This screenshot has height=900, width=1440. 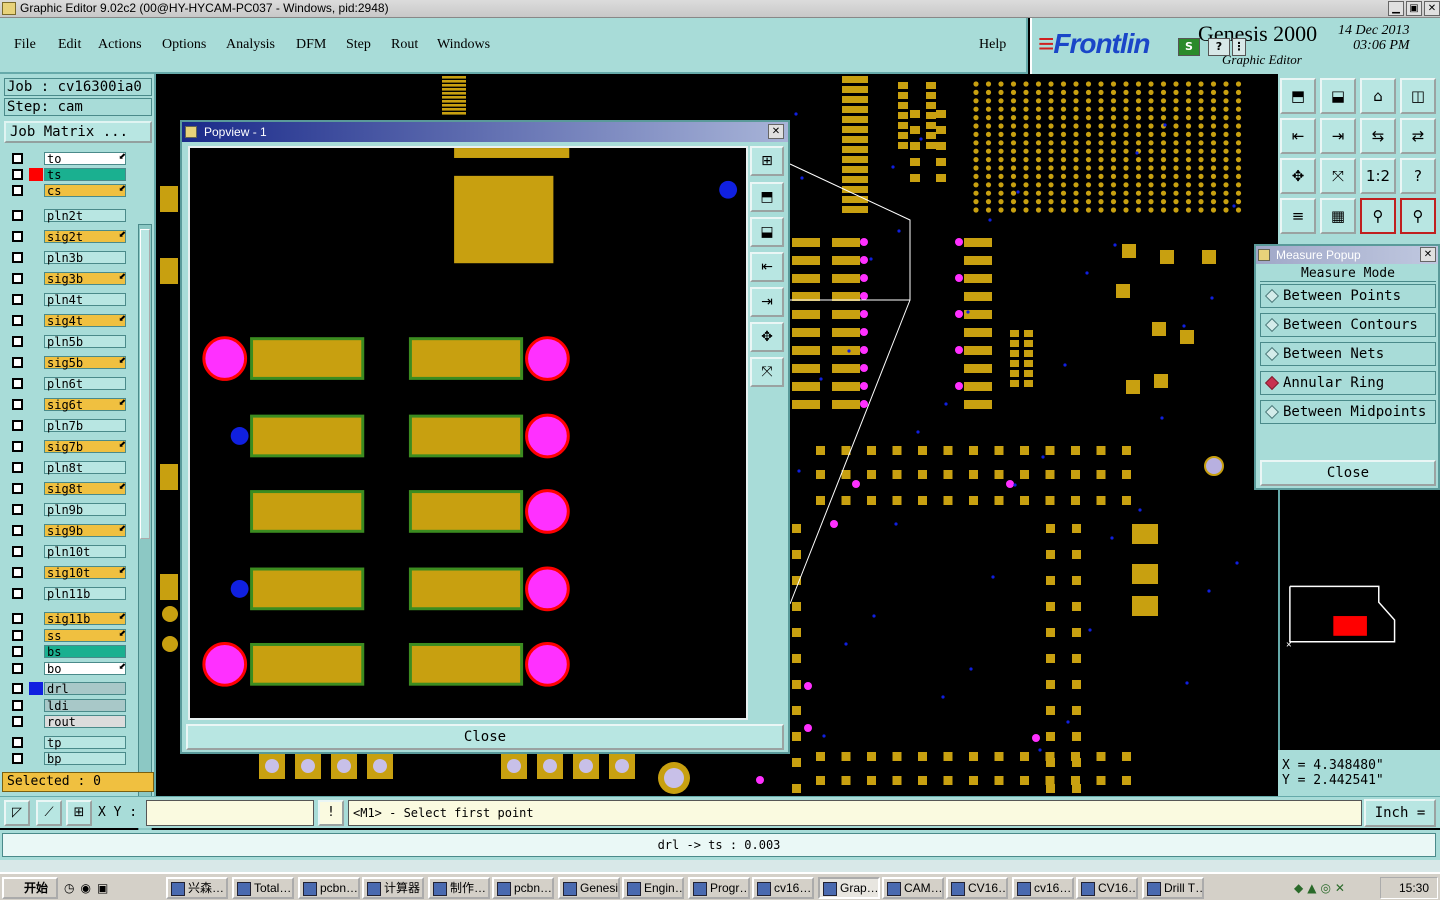 What do you see at coordinates (1378, 176) in the screenshot?
I see `ratio-button: 1:2` at bounding box center [1378, 176].